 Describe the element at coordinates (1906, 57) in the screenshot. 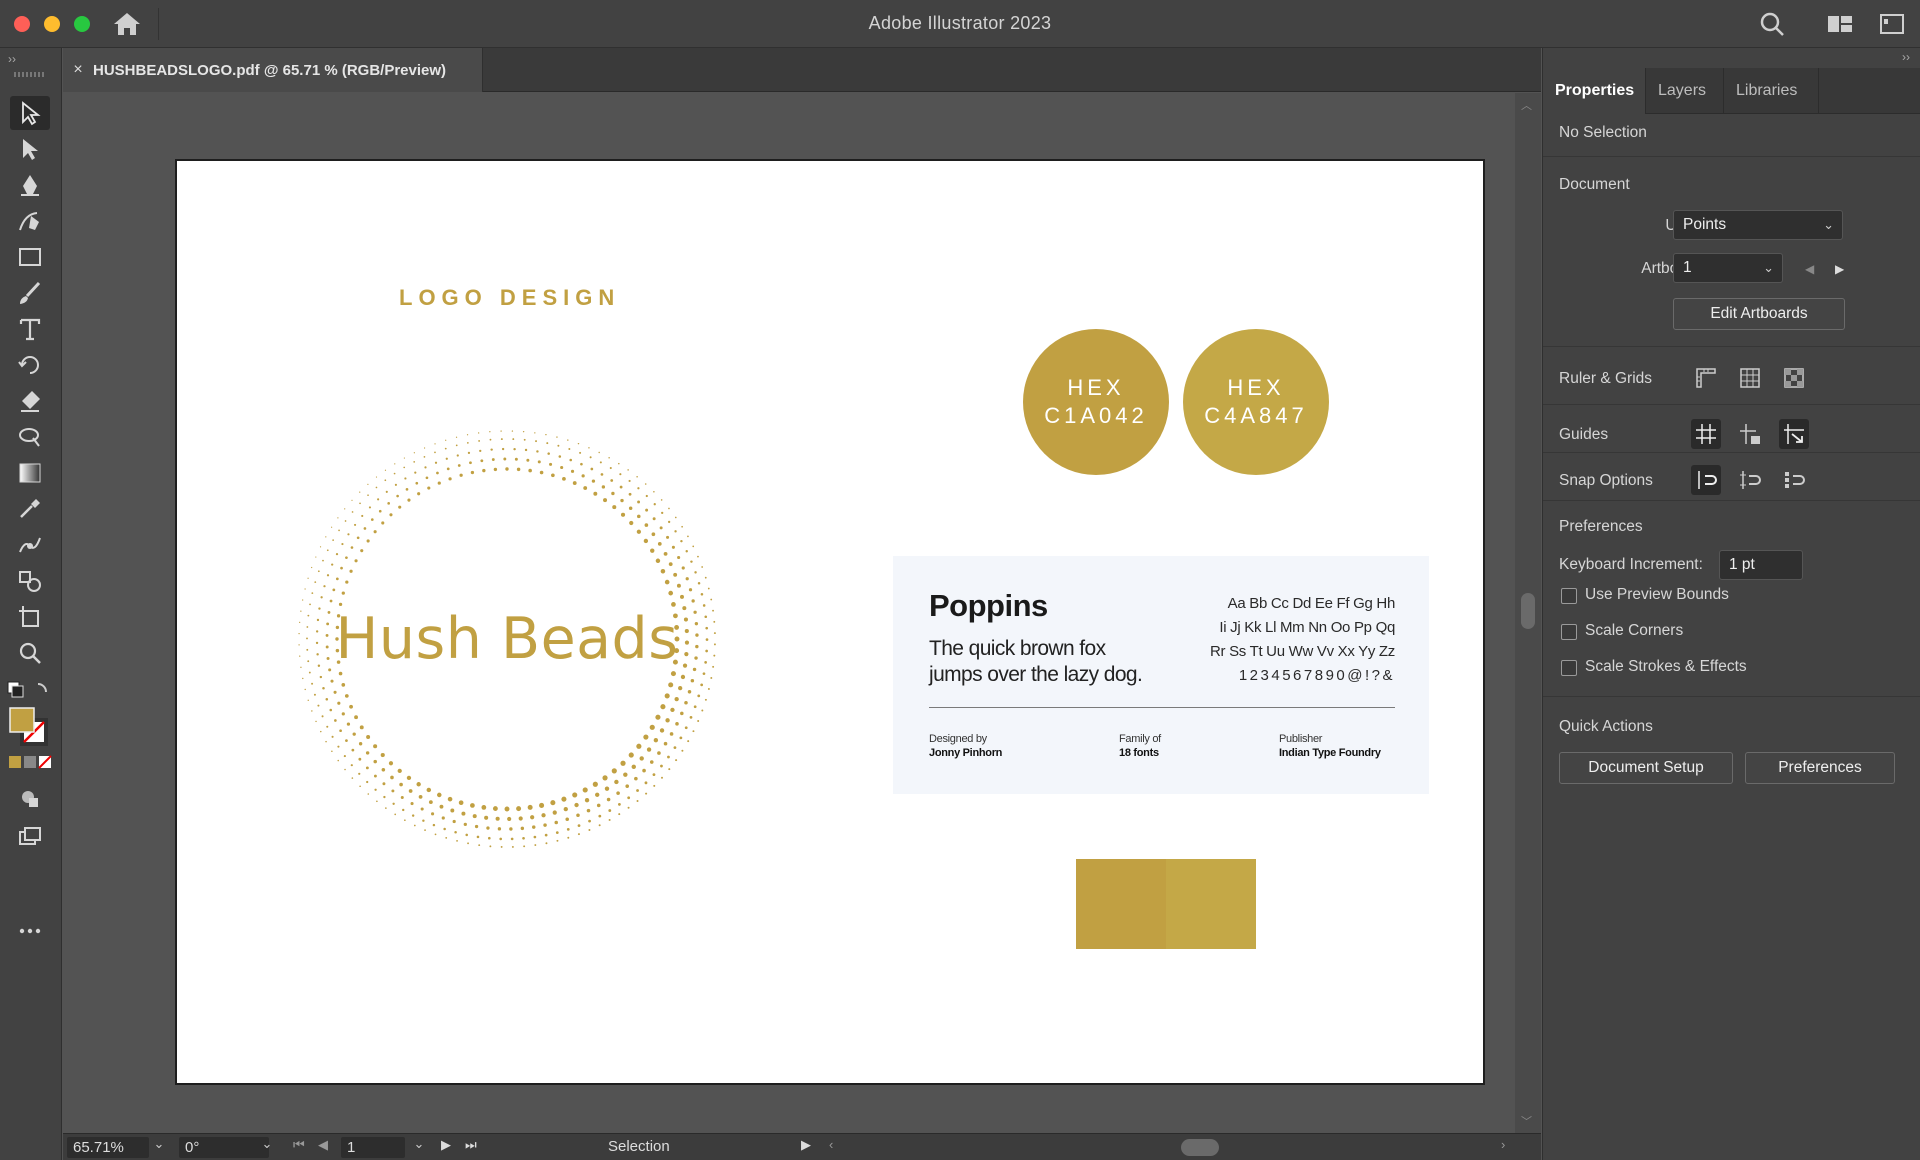

I see `collapse-panels-icon: ››` at that location.